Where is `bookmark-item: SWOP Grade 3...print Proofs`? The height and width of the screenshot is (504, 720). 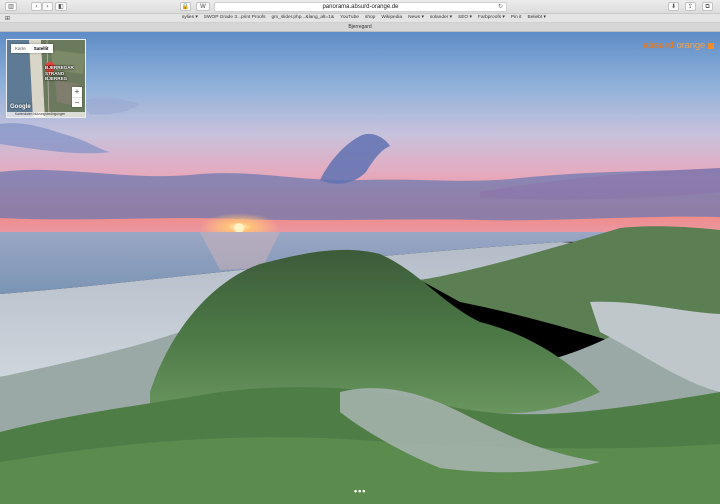
bookmark-item: SWOP Grade 3...print Proofs is located at coordinates (235, 17).